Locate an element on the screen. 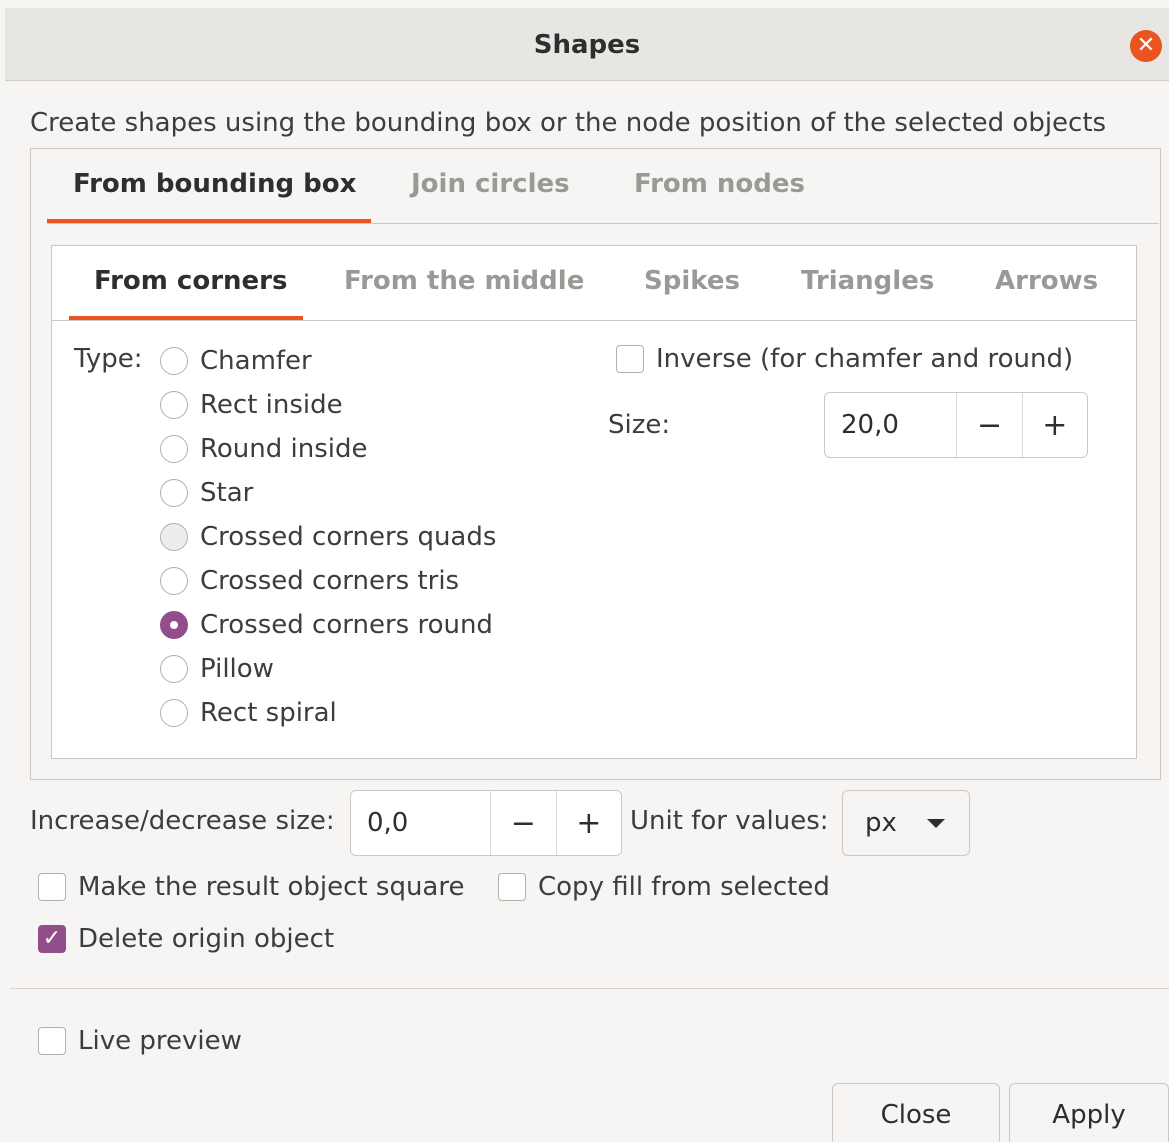  radio-label: Pillow is located at coordinates (237, 669).